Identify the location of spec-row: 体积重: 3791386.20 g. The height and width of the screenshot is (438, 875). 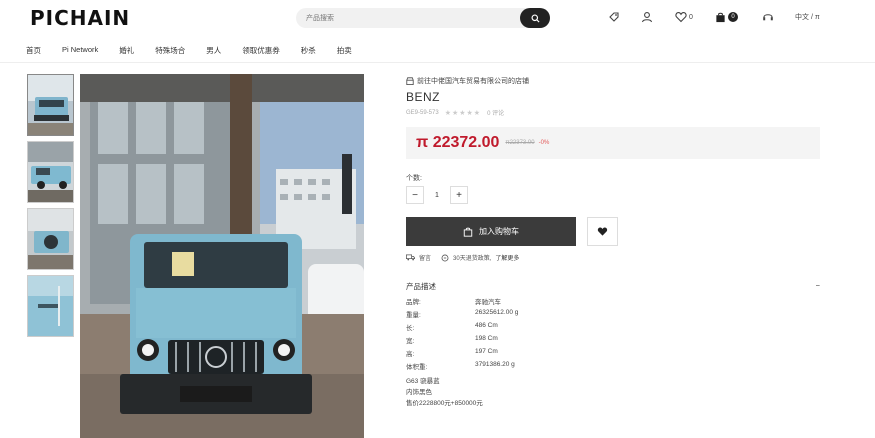
(460, 366).